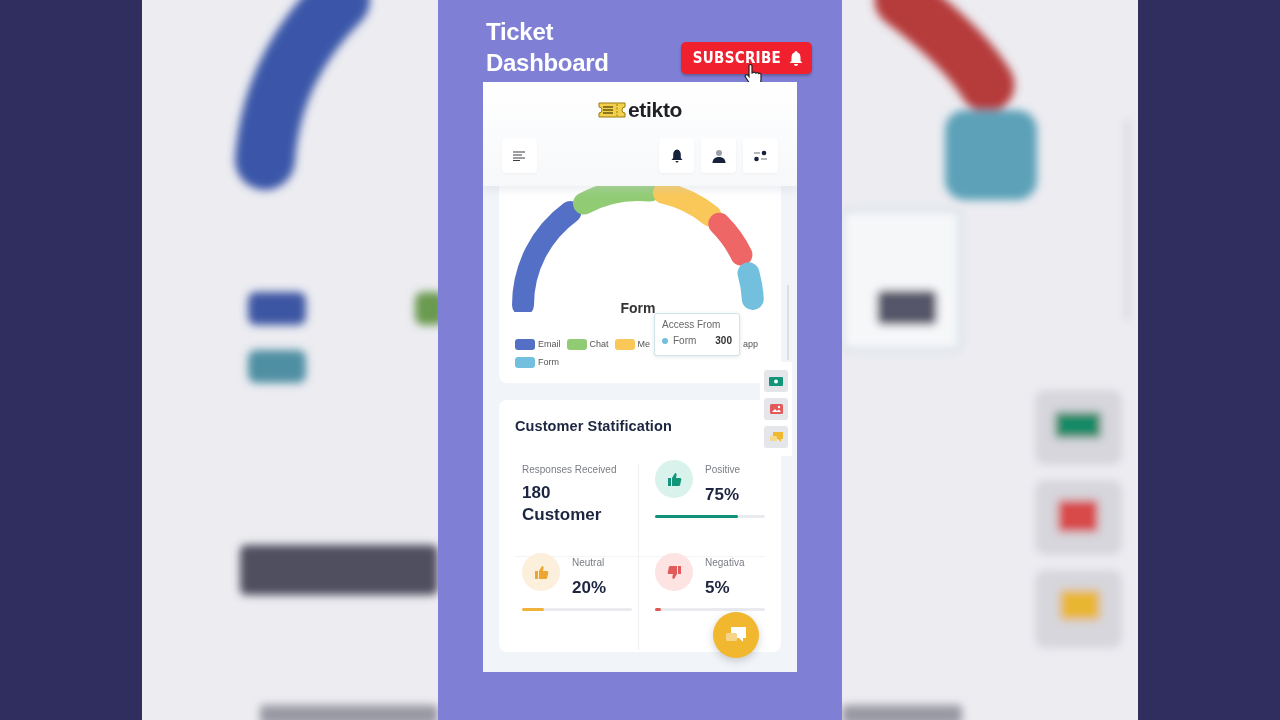 The height and width of the screenshot is (720, 1280). I want to click on tooltip-title: Access From, so click(692, 324).